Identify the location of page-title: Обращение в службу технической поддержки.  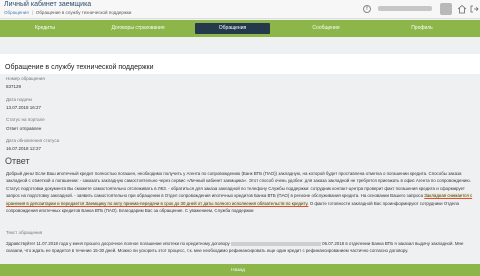
(79, 67).